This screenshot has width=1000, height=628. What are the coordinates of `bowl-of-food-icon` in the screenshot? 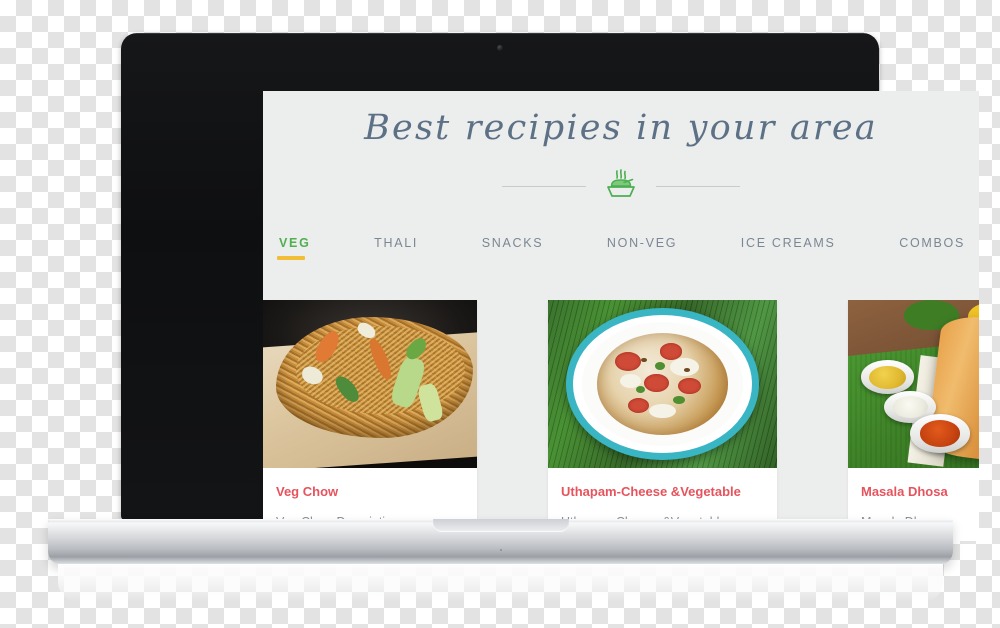 It's located at (621, 186).